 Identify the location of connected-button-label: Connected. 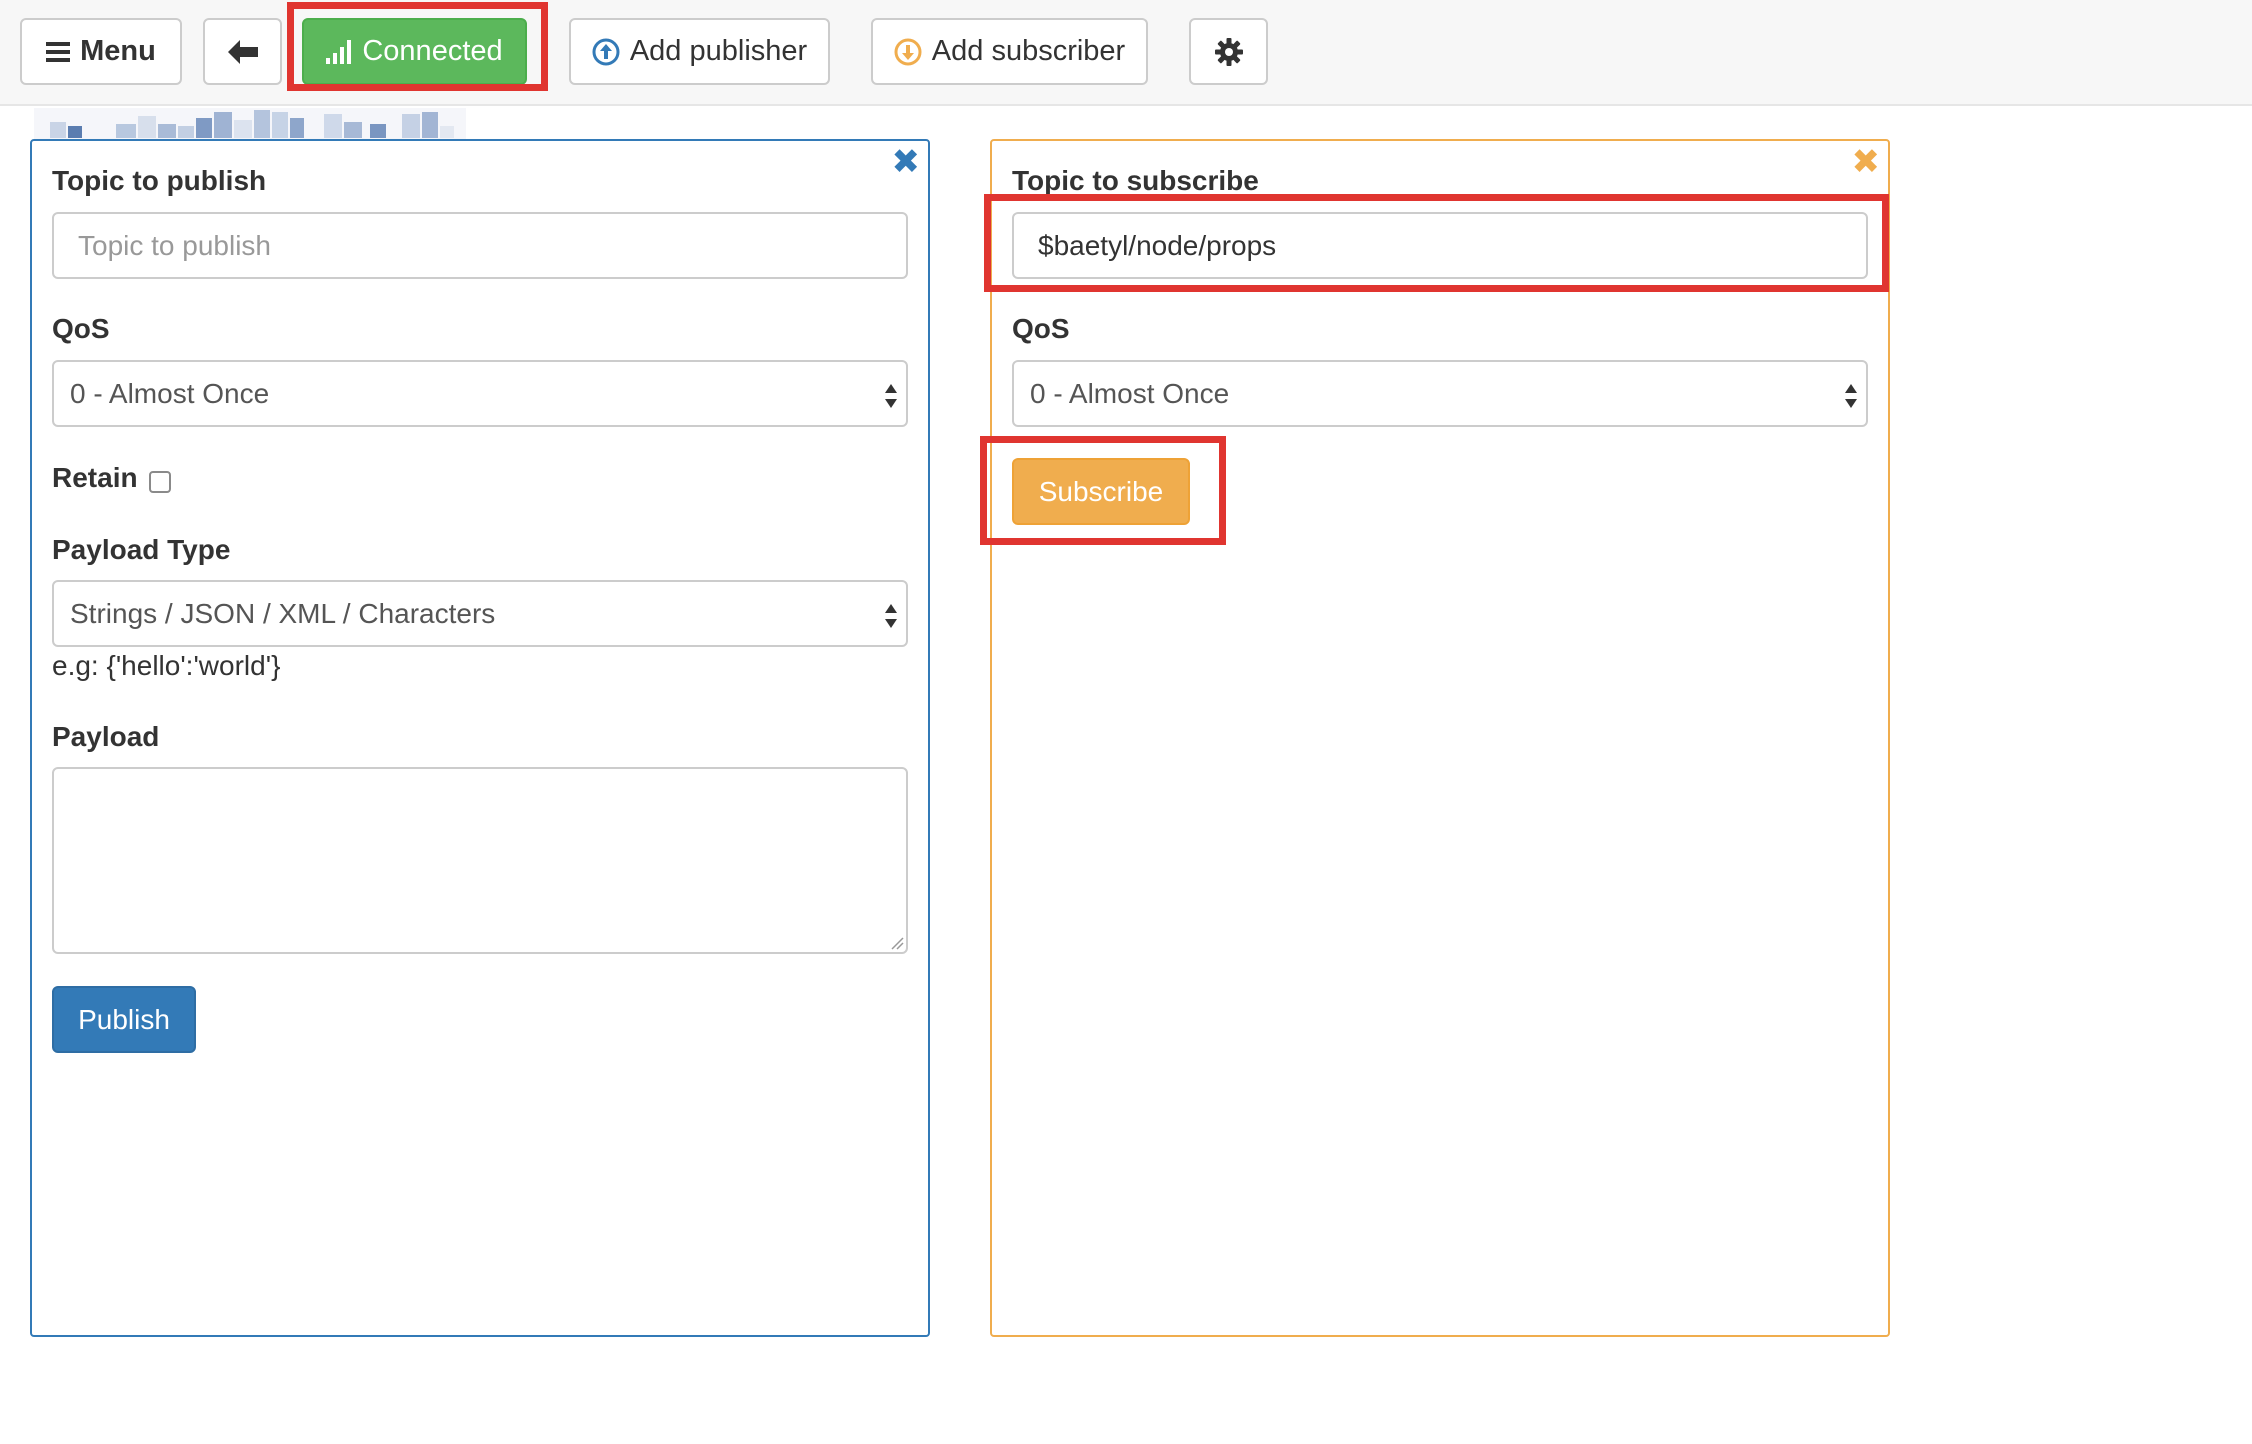
(432, 51).